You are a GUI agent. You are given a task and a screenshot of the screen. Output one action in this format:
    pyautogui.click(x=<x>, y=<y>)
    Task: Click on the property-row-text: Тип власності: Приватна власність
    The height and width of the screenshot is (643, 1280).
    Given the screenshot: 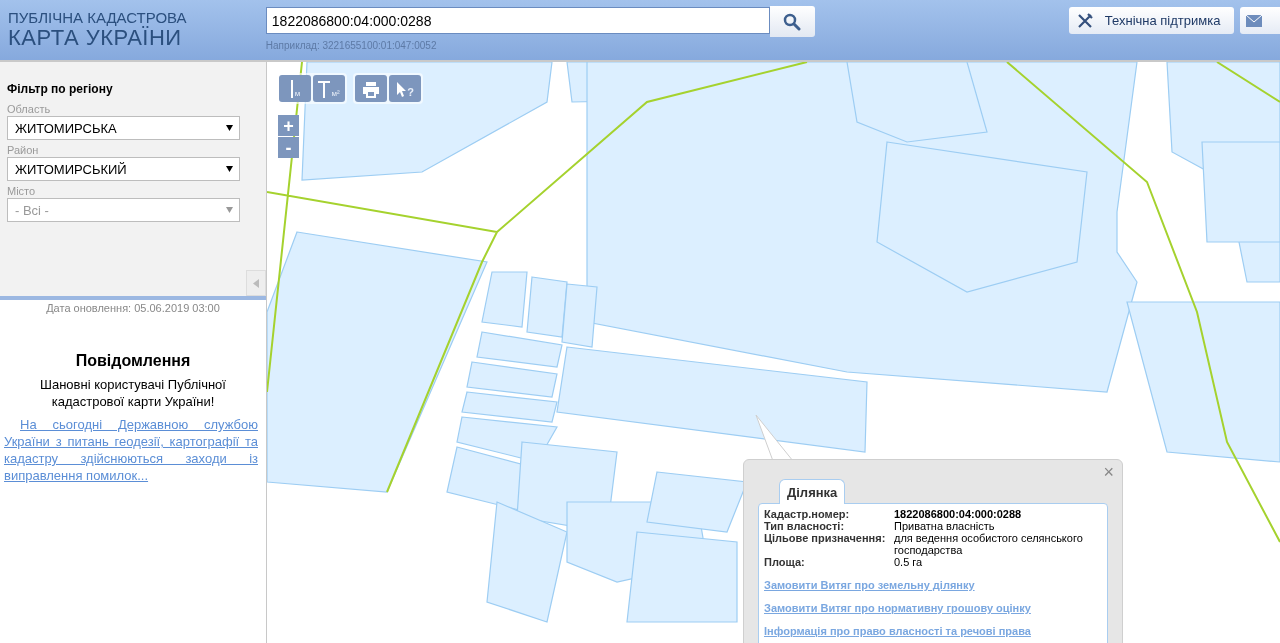 What is the action you would take?
    pyautogui.click(x=880, y=526)
    